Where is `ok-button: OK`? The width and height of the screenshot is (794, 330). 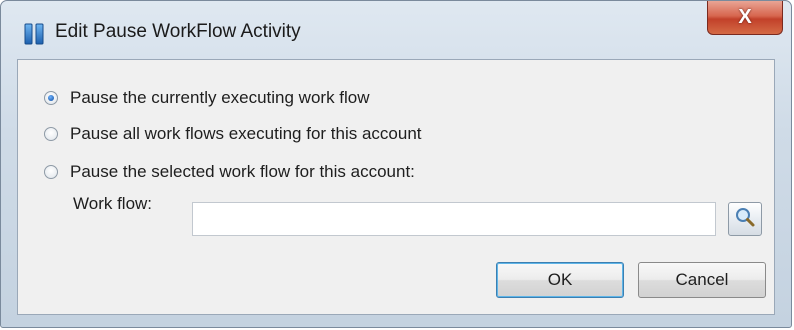 ok-button: OK is located at coordinates (560, 280).